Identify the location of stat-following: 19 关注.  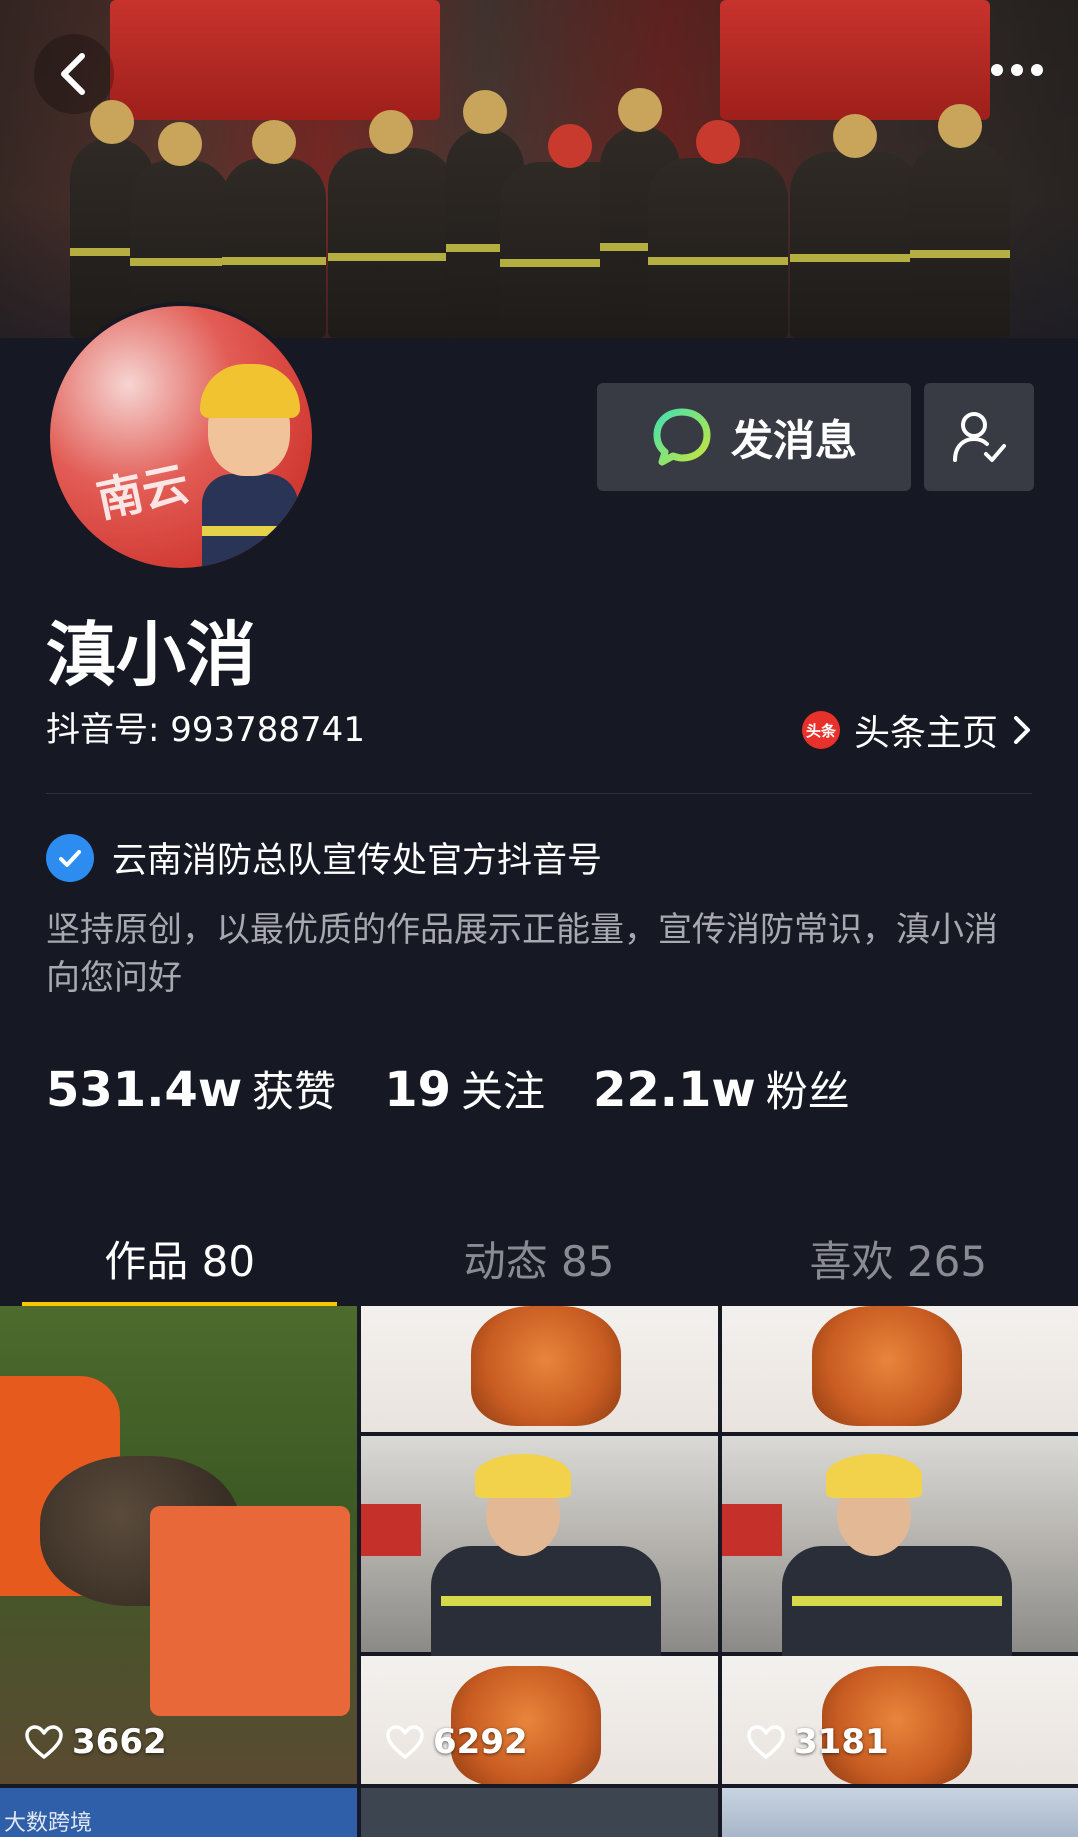
(464, 1088).